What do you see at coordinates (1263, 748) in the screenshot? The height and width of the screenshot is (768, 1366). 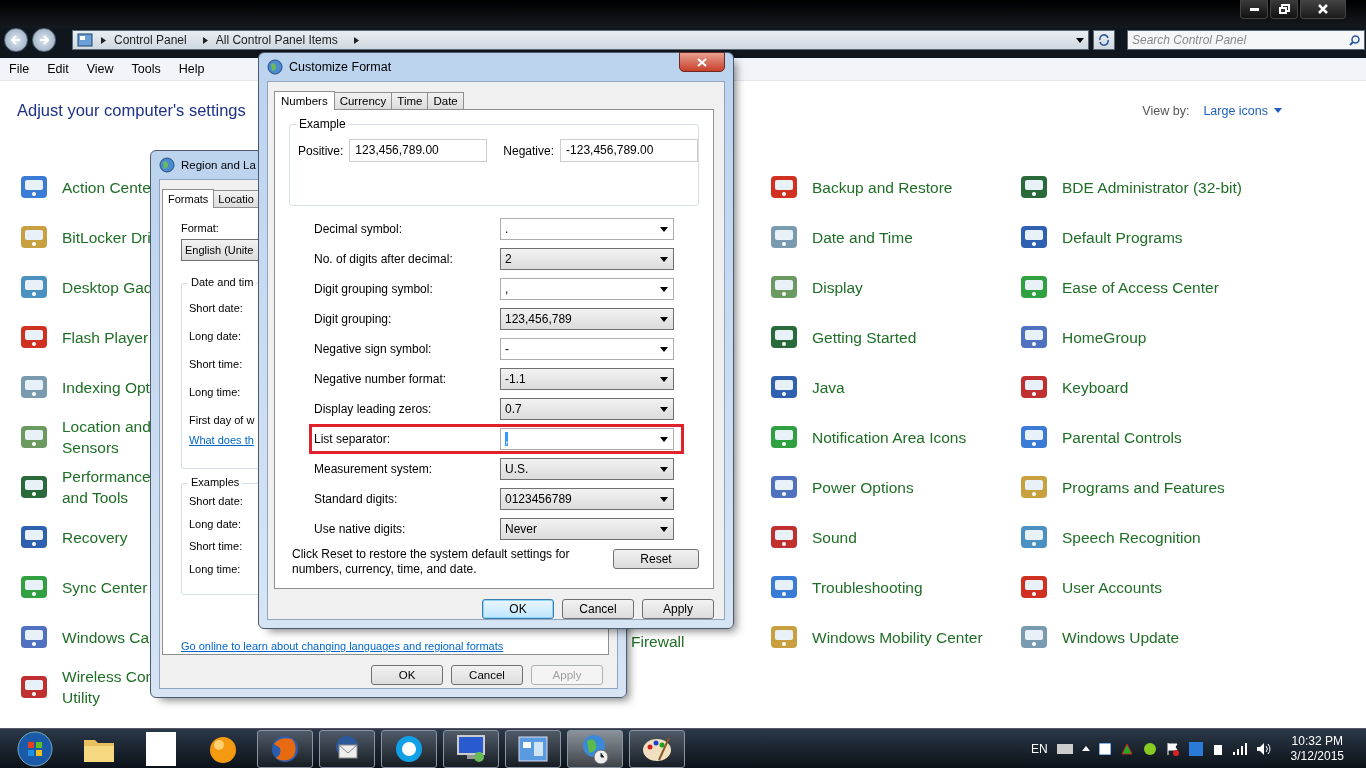 I see `speaker-icon` at bounding box center [1263, 748].